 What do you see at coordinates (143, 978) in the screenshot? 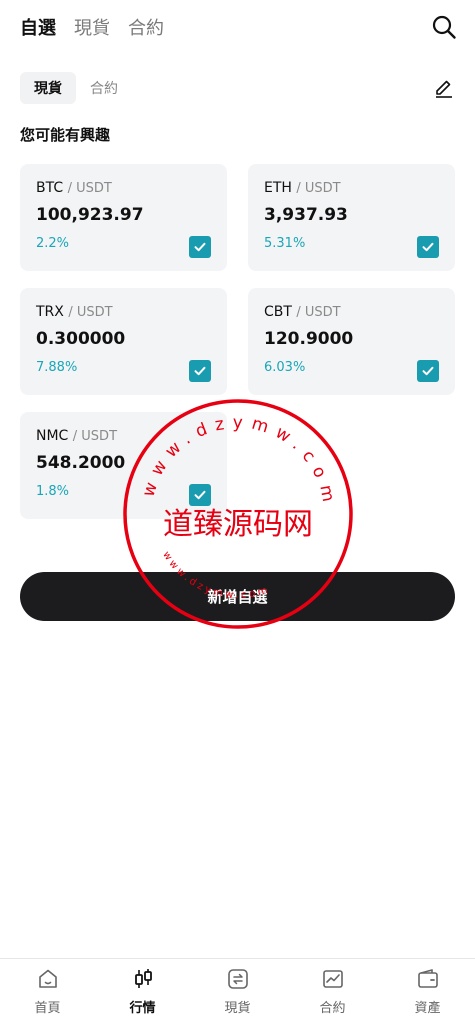
I see `candlestick-icon` at bounding box center [143, 978].